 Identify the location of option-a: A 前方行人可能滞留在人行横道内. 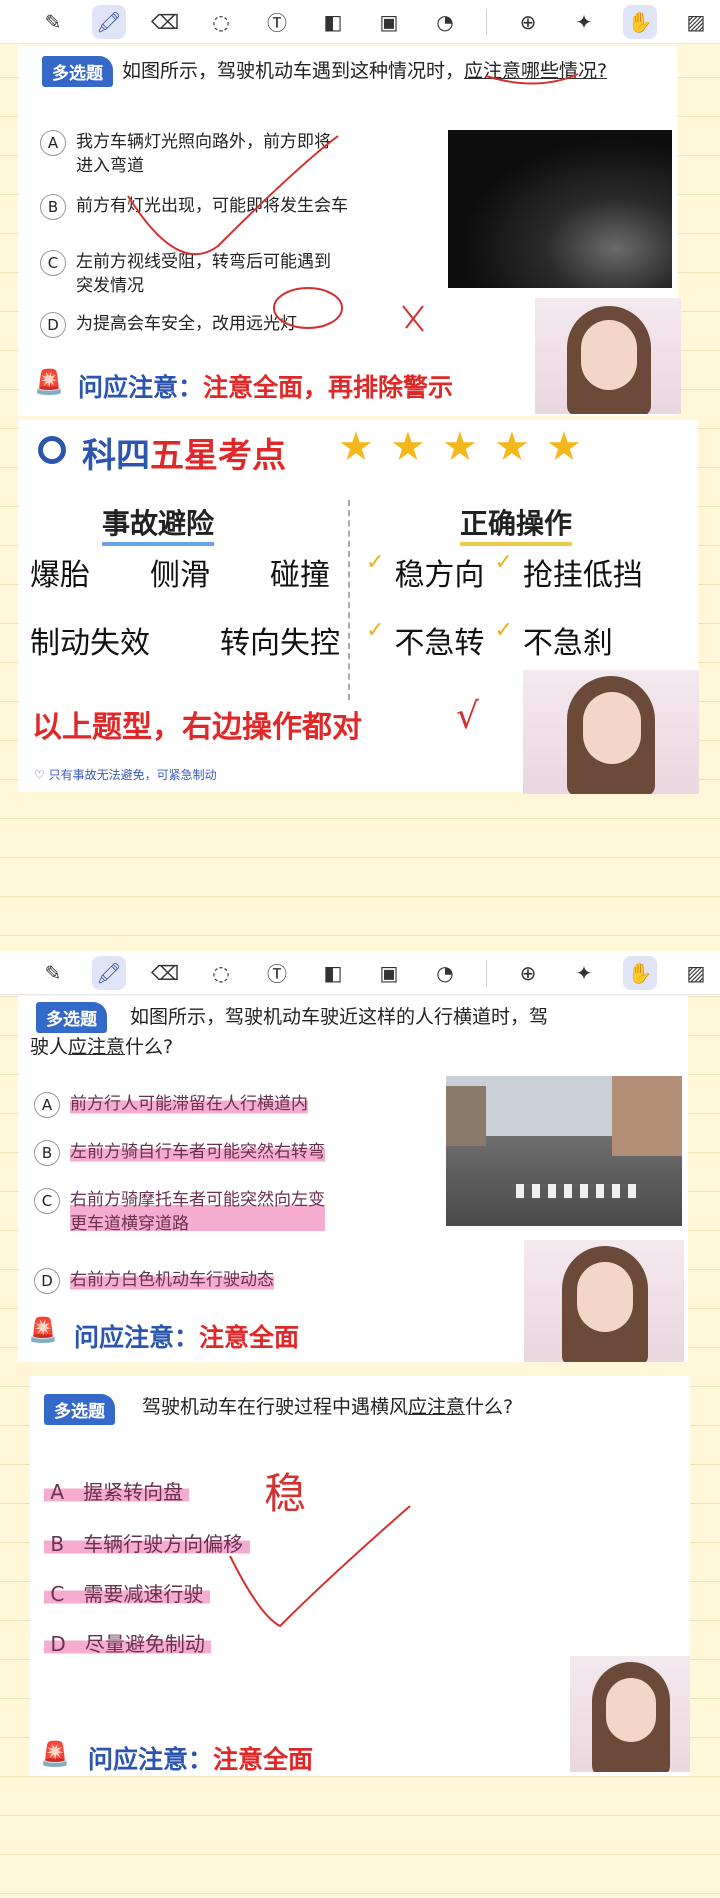
(244, 1105).